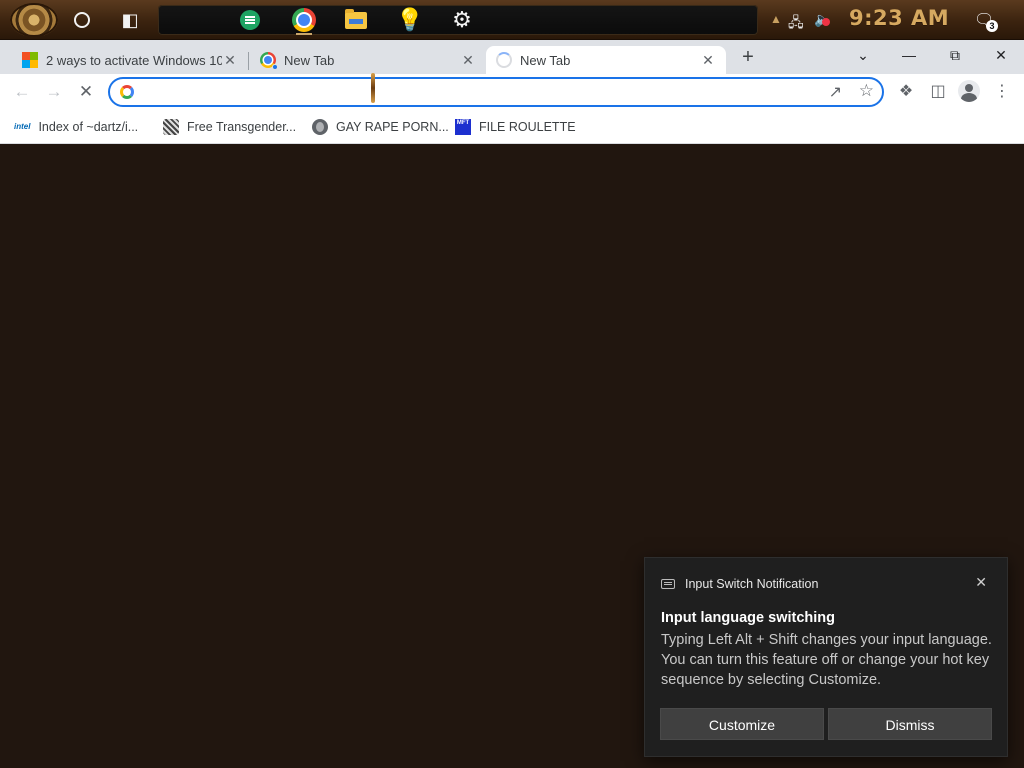 This screenshot has height=768, width=1024. What do you see at coordinates (368, 60) in the screenshot?
I see `tab-new-tab: New Tab ✕` at bounding box center [368, 60].